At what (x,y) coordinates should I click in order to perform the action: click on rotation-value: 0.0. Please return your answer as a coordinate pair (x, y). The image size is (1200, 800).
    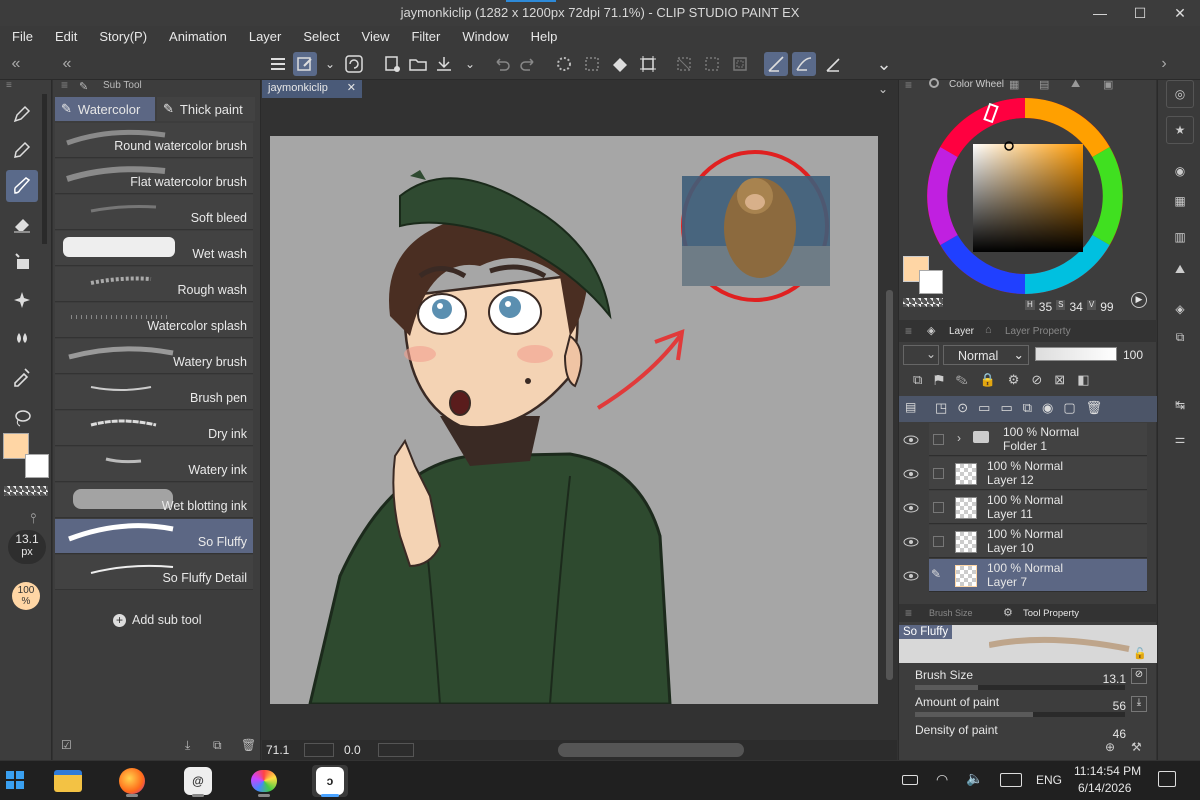
    Looking at the image, I should click on (352, 750).